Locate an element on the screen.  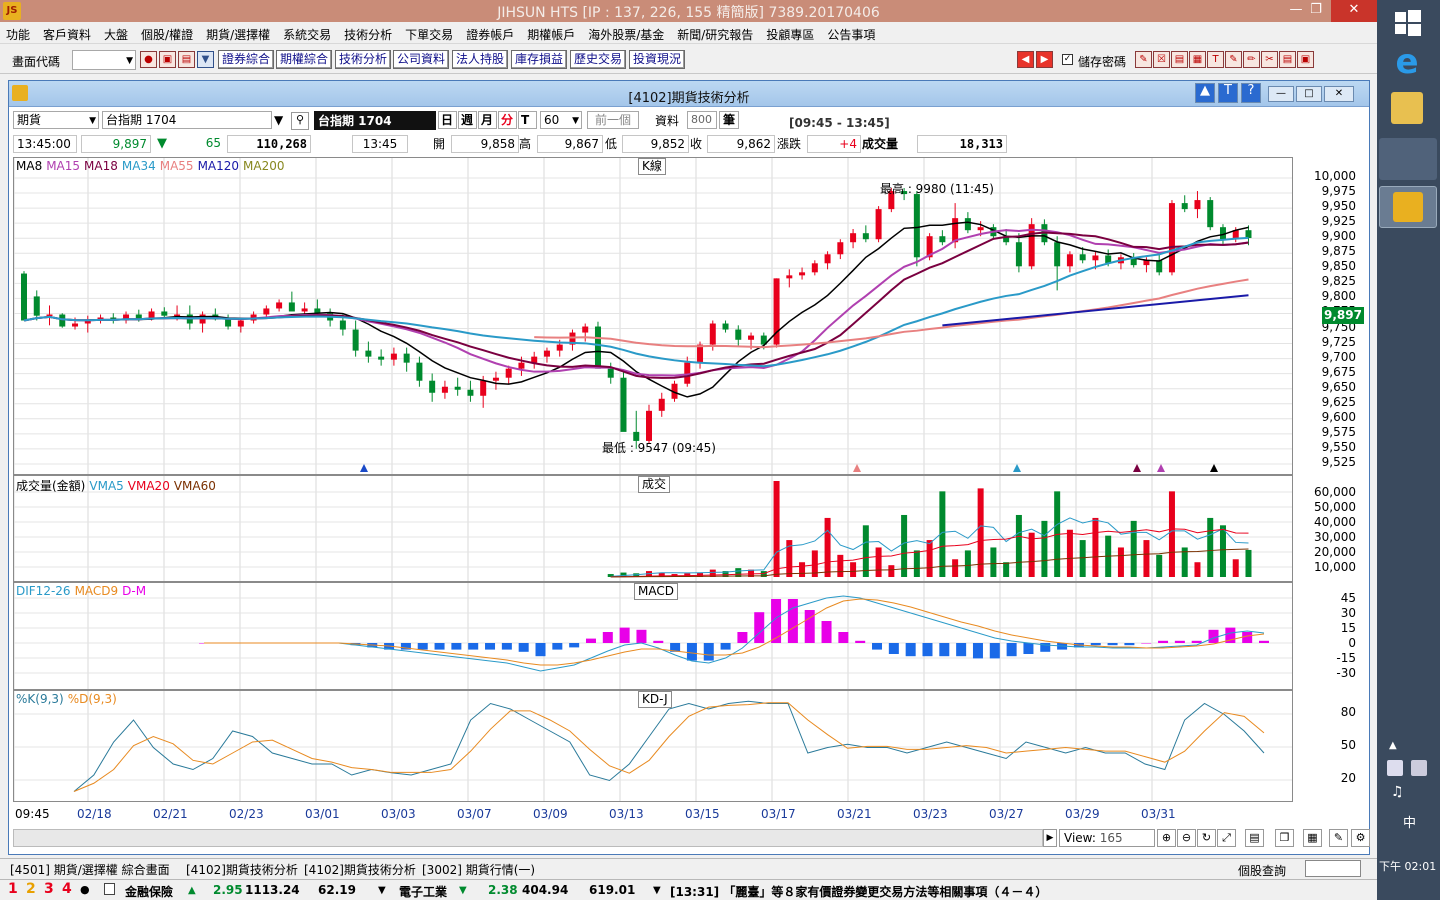
text-tool-icon: T is located at coordinates (1228, 93).